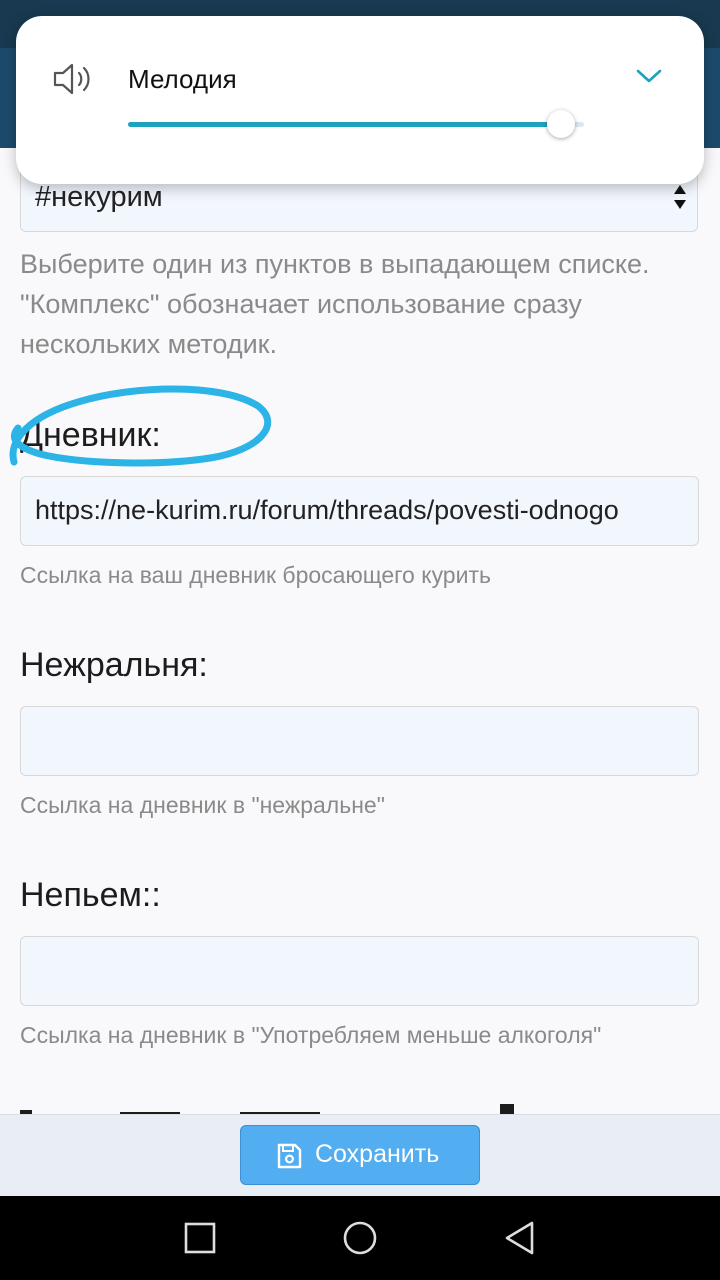  What do you see at coordinates (377, 1154) in the screenshot?
I see `save-button-label: Сохранить` at bounding box center [377, 1154].